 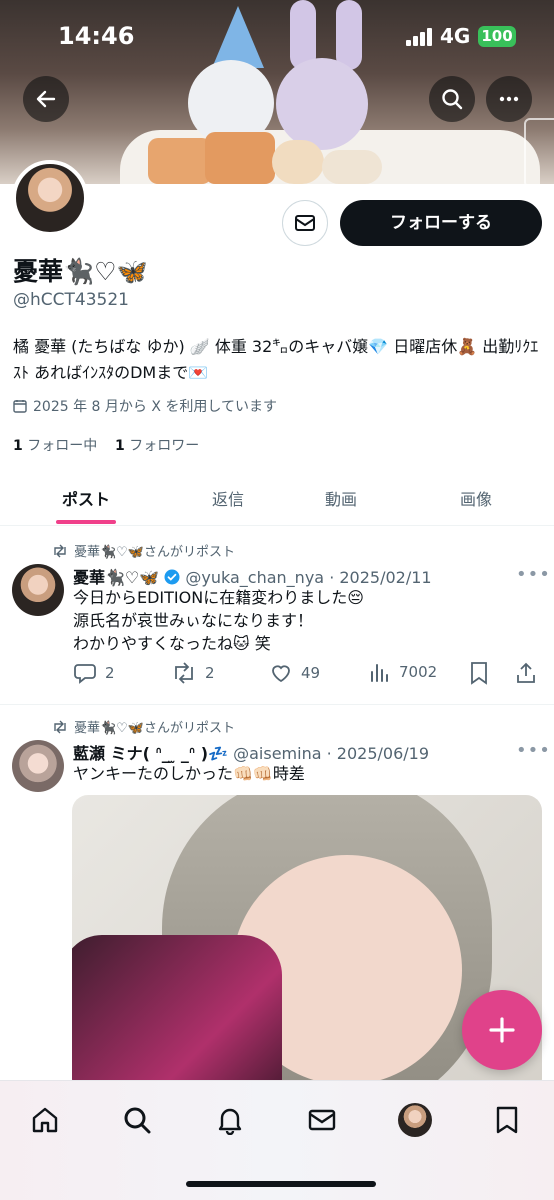 I want to click on verified-badge-icon, so click(x=172, y=577).